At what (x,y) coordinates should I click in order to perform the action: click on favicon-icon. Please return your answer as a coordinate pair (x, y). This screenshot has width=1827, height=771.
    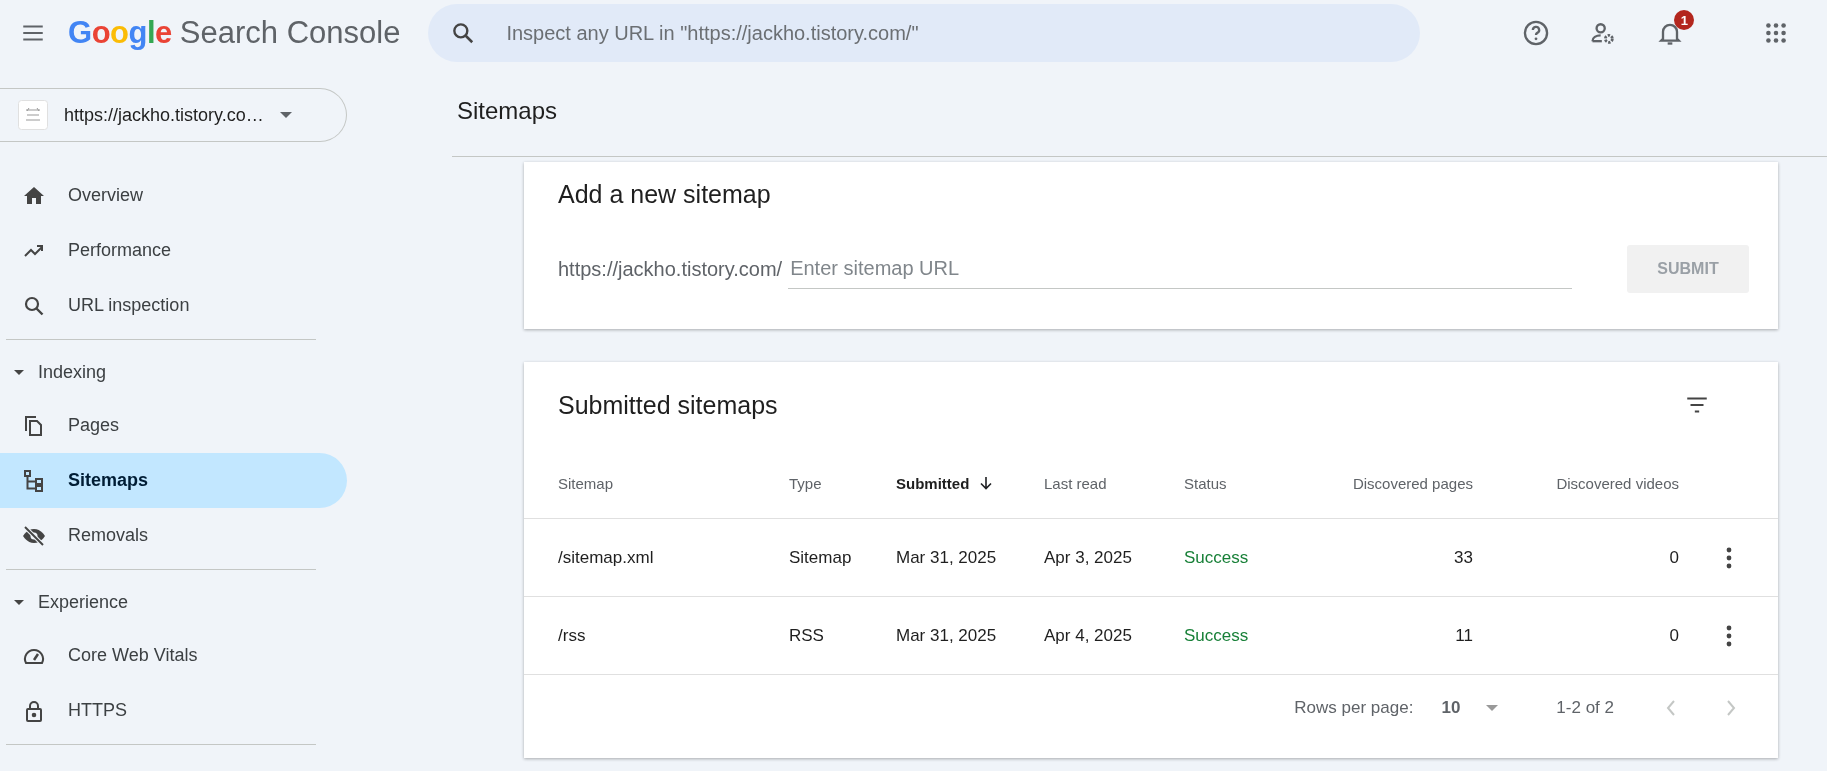
    Looking at the image, I should click on (33, 115).